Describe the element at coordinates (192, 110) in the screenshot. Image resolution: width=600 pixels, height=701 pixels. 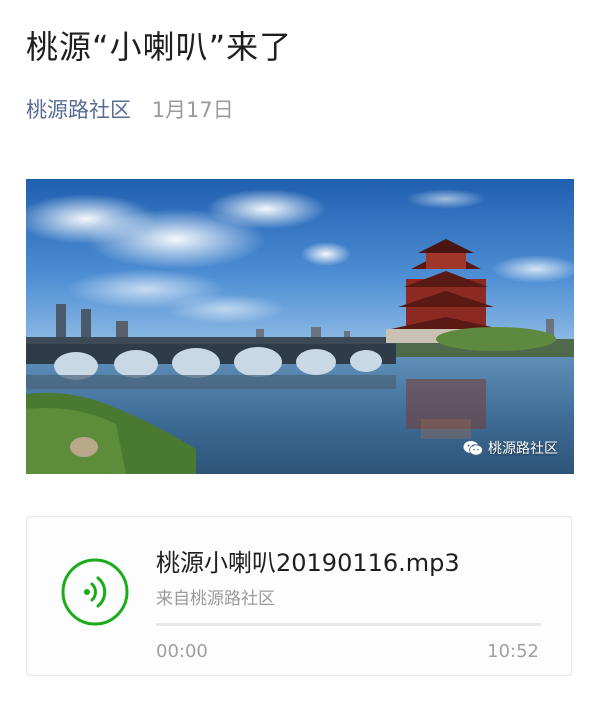
I see `publish-date: 1月17日` at that location.